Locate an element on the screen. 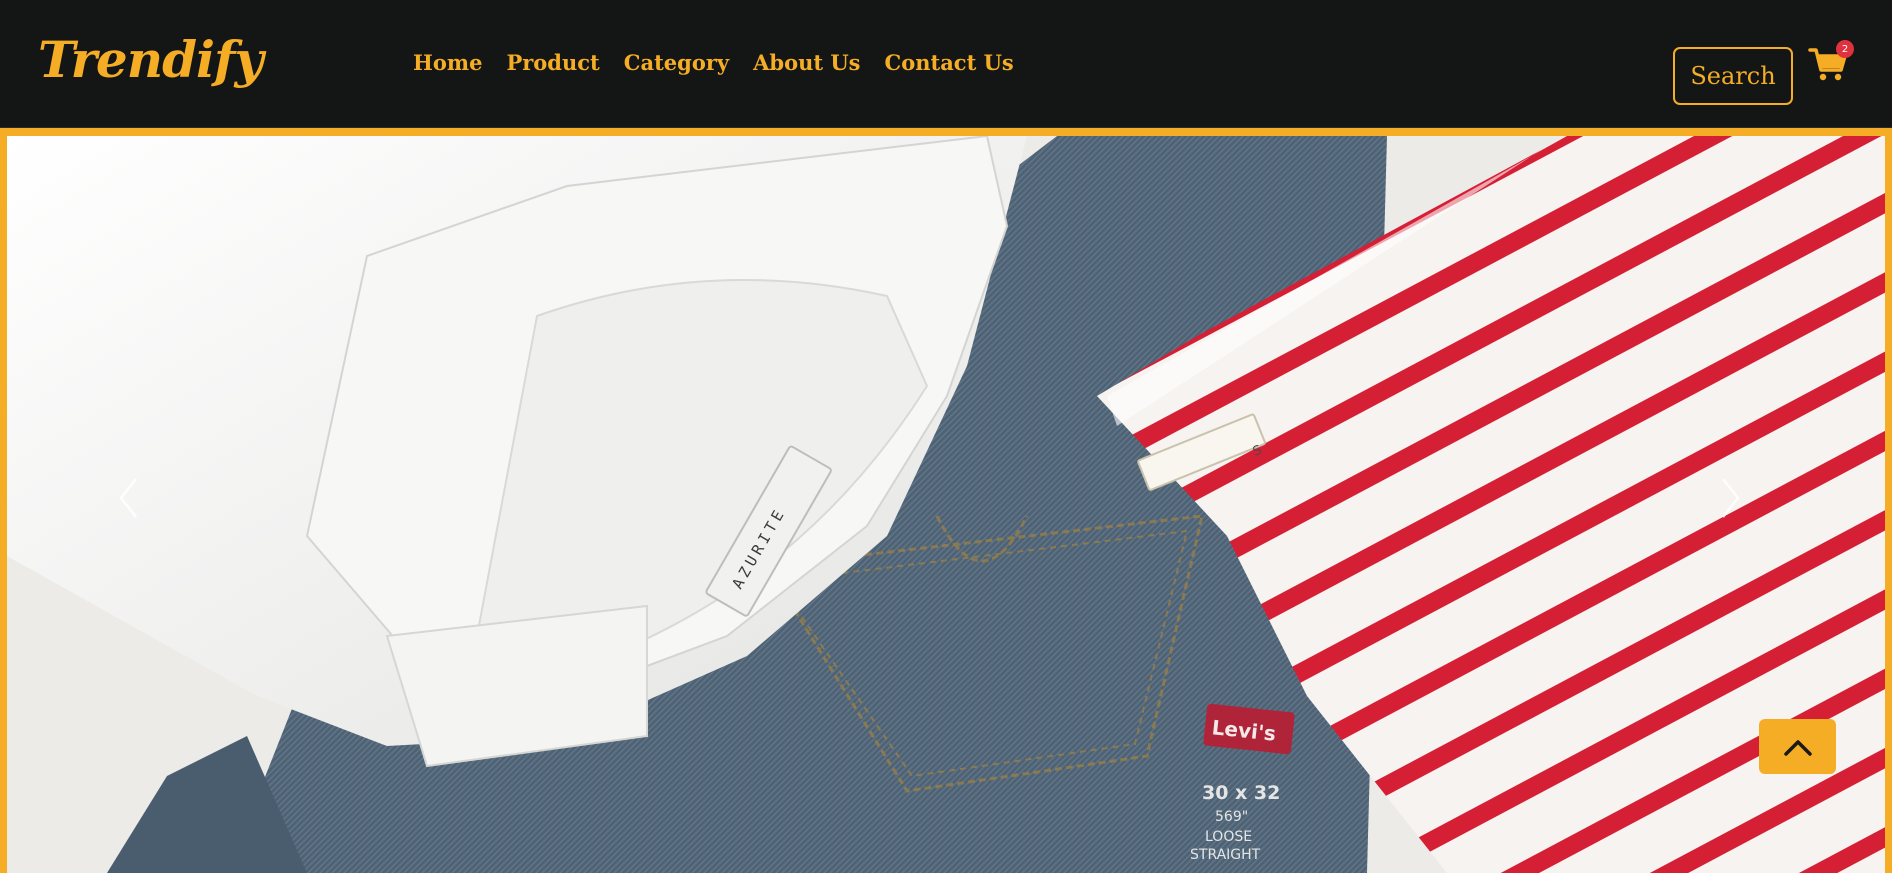 This screenshot has width=1892, height=873. nav-link-category: Category is located at coordinates (676, 62).